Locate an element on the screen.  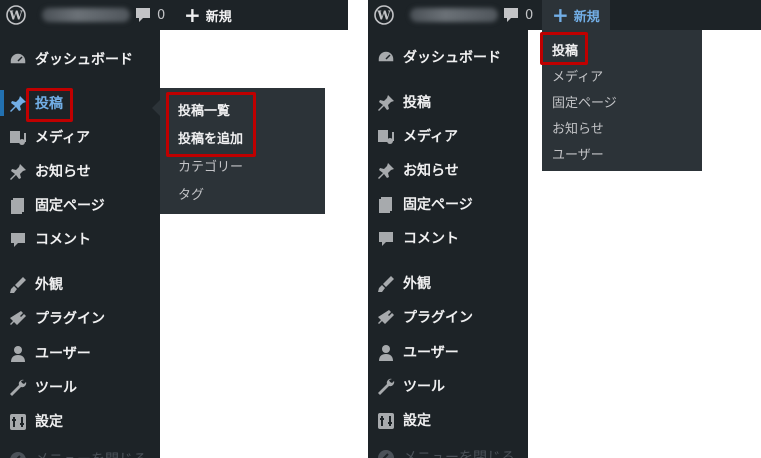
user-icon is located at coordinates (386, 353).